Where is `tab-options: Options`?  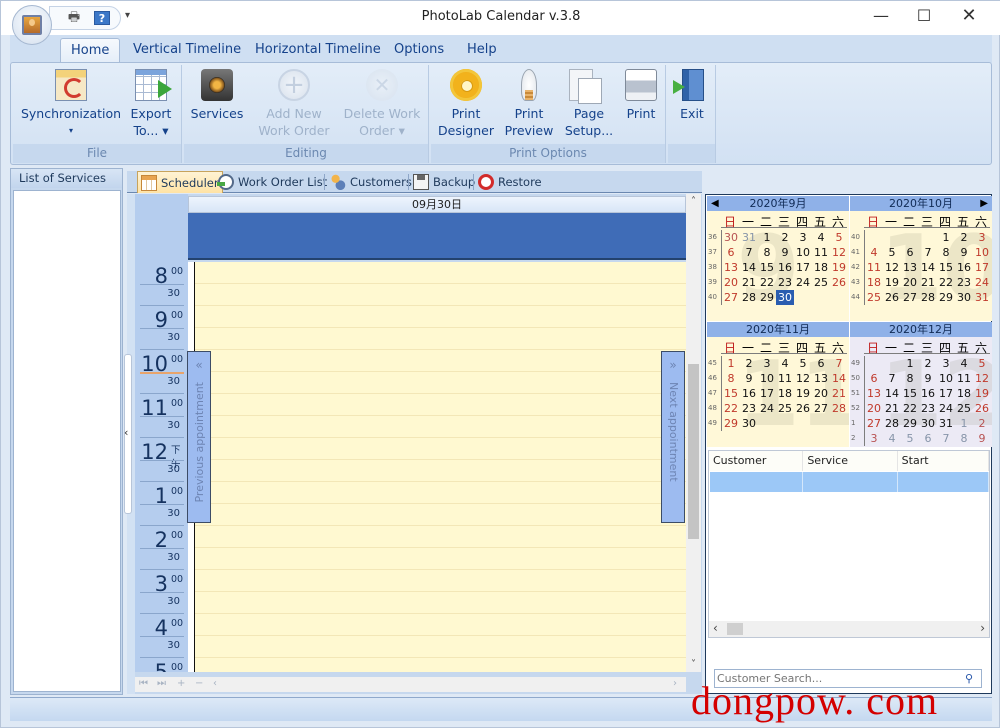 tab-options: Options is located at coordinates (419, 51).